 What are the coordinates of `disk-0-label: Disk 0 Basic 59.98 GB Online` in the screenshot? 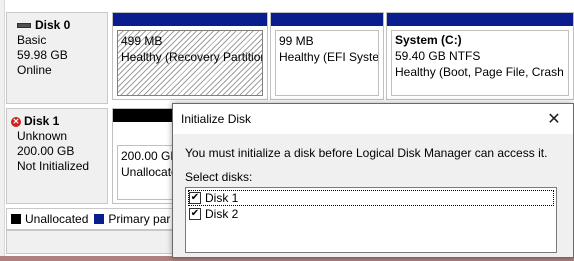 It's located at (57, 58).